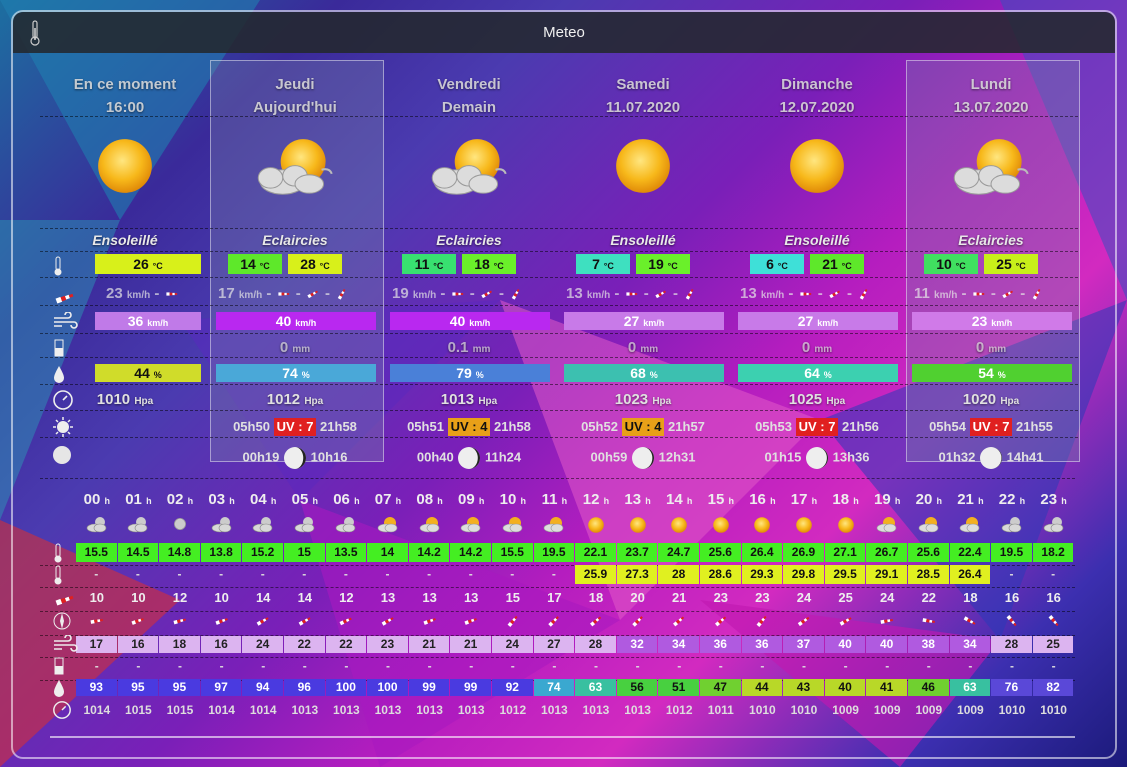 Image resolution: width=1127 pixels, height=767 pixels. What do you see at coordinates (346, 644) in the screenshot?
I see `hour-gust: 22` at bounding box center [346, 644].